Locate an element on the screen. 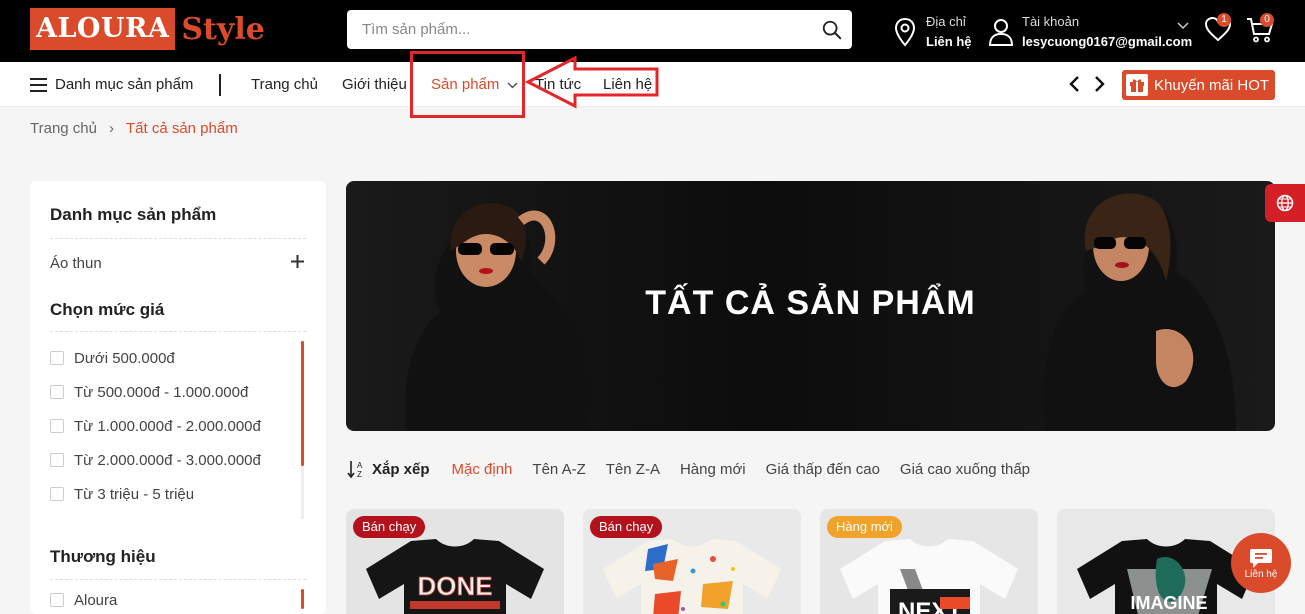 The image size is (1305, 614). search-bar is located at coordinates (599, 29).